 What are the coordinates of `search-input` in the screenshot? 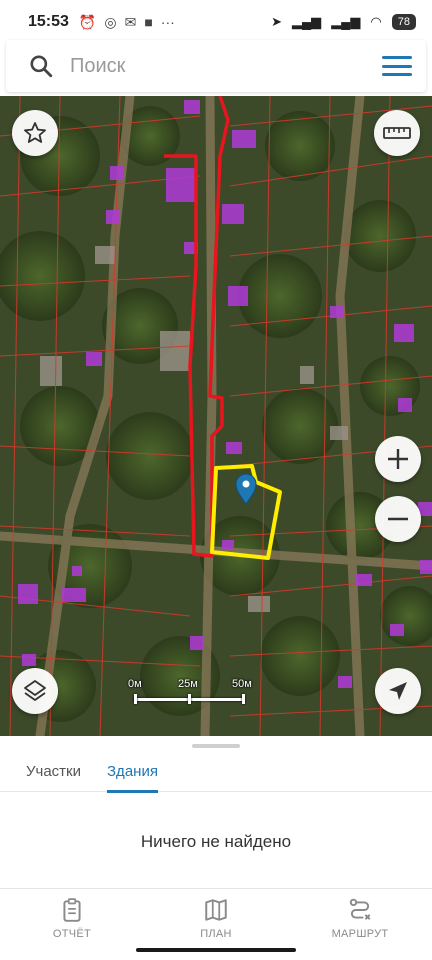 It's located at (226, 66).